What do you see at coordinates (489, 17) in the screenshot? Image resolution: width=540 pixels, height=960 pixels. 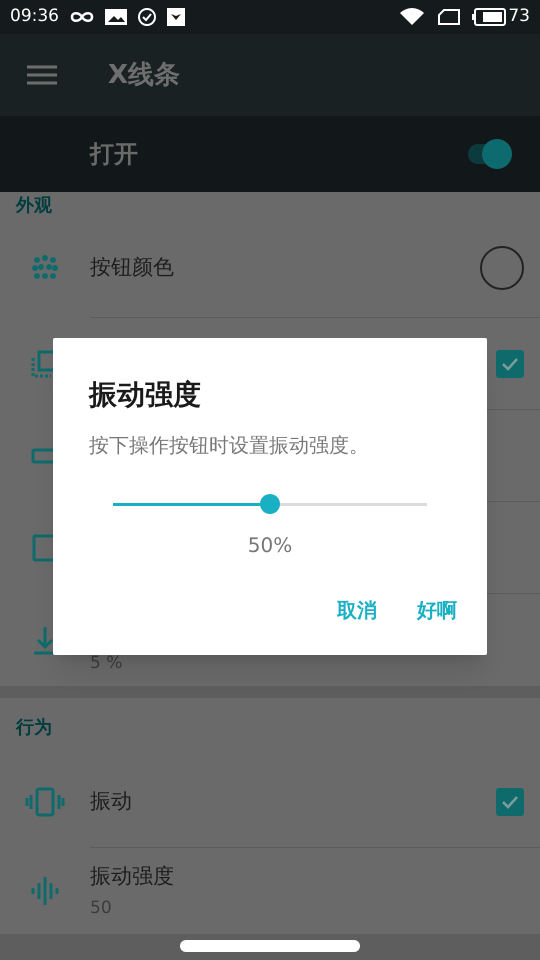 I see `battery-icon` at bounding box center [489, 17].